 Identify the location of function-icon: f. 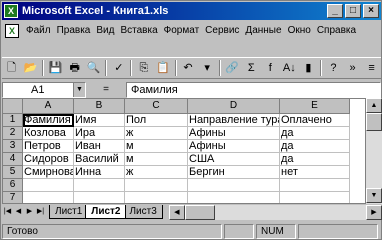
(270, 68).